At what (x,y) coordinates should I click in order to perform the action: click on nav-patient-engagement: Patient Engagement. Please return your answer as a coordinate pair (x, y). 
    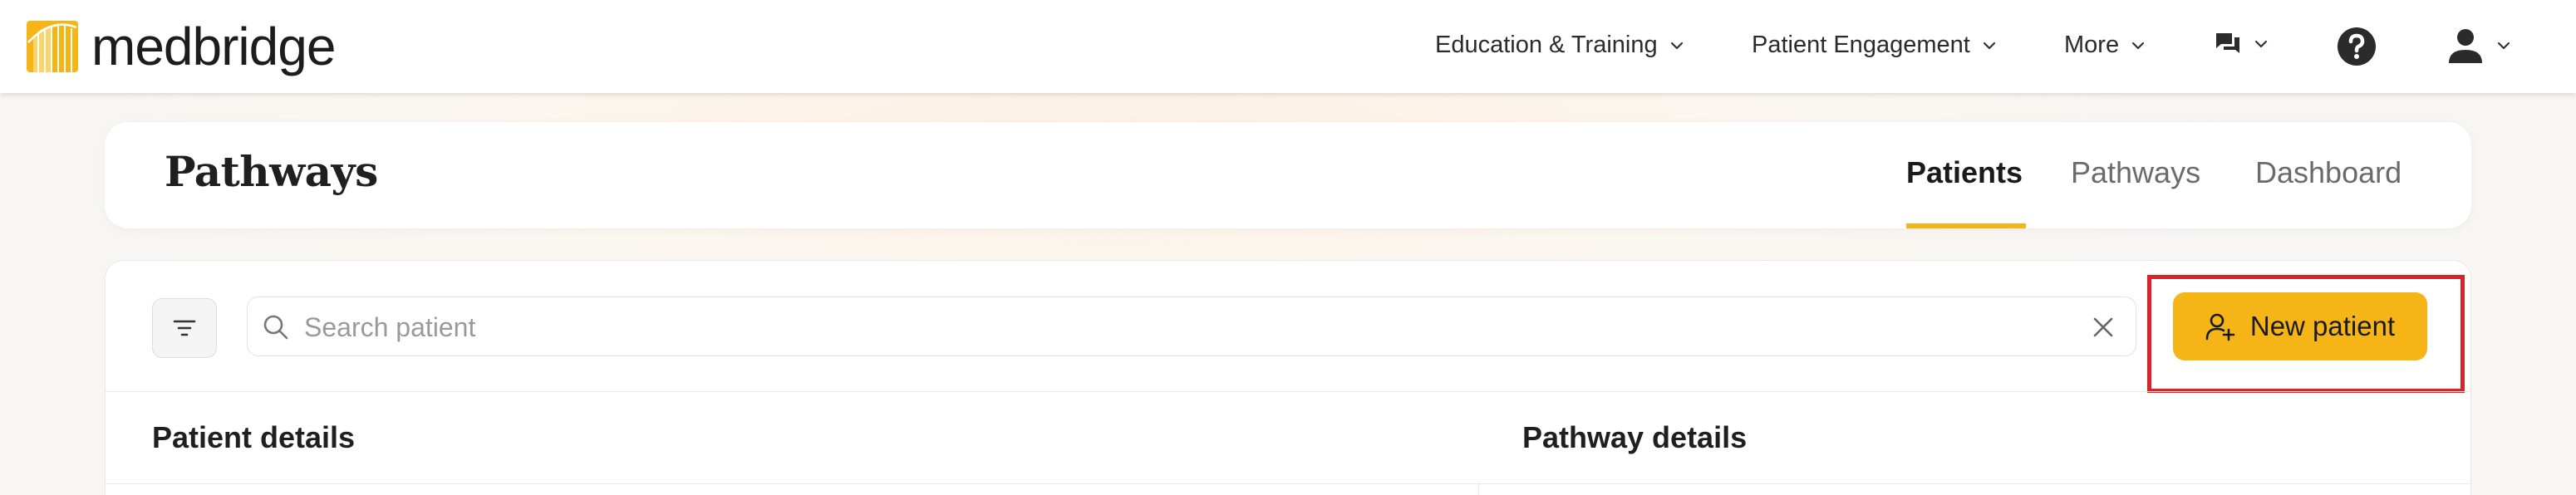
    Looking at the image, I should click on (1875, 45).